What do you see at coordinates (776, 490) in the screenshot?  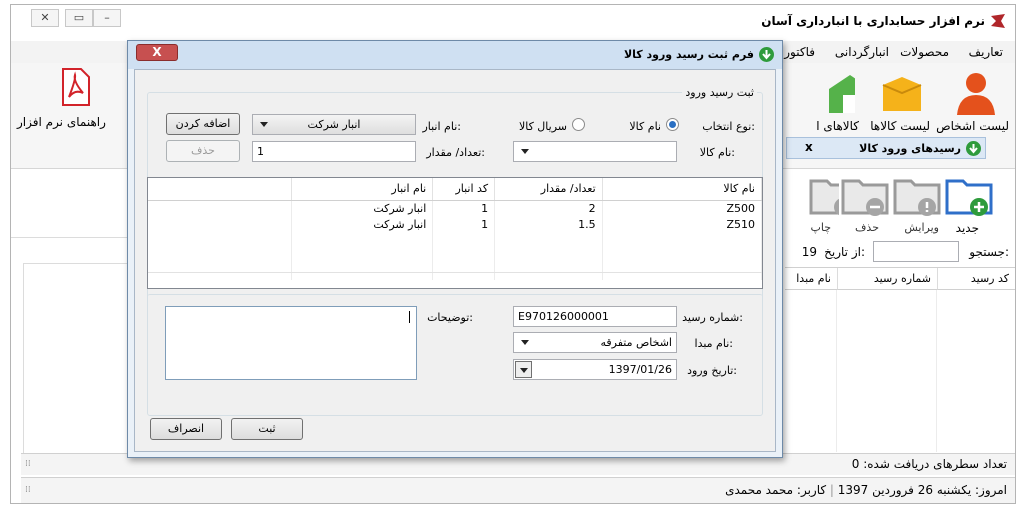 I see `user-text: کاربر: محمد محمدی` at bounding box center [776, 490].